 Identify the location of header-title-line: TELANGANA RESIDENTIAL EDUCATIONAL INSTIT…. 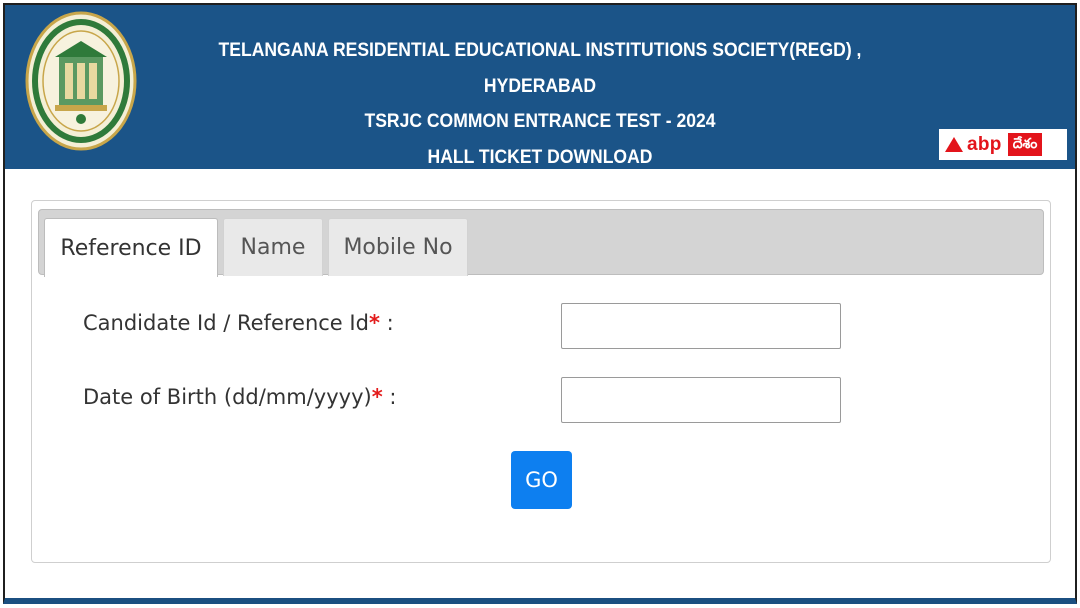
(540, 50).